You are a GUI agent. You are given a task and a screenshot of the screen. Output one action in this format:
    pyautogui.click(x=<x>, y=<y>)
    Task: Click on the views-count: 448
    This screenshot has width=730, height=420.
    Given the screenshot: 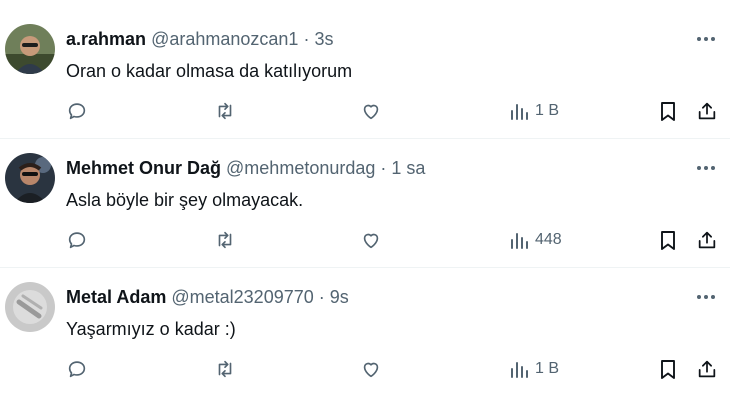 What is the action you would take?
    pyautogui.click(x=548, y=239)
    